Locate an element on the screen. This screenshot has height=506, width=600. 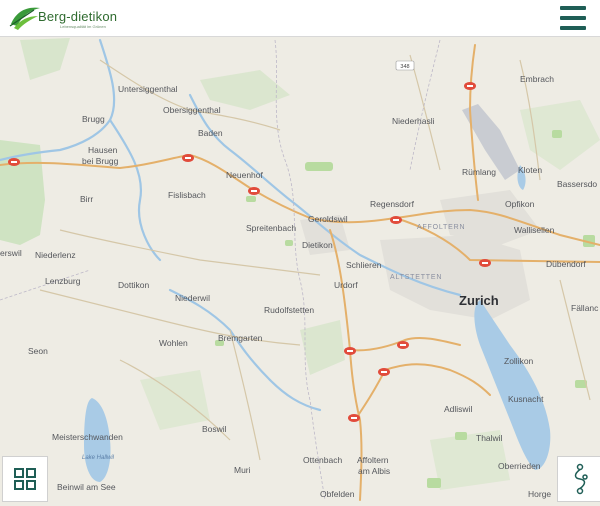
label-thalwil: Thalwil is located at coordinates (489, 438).